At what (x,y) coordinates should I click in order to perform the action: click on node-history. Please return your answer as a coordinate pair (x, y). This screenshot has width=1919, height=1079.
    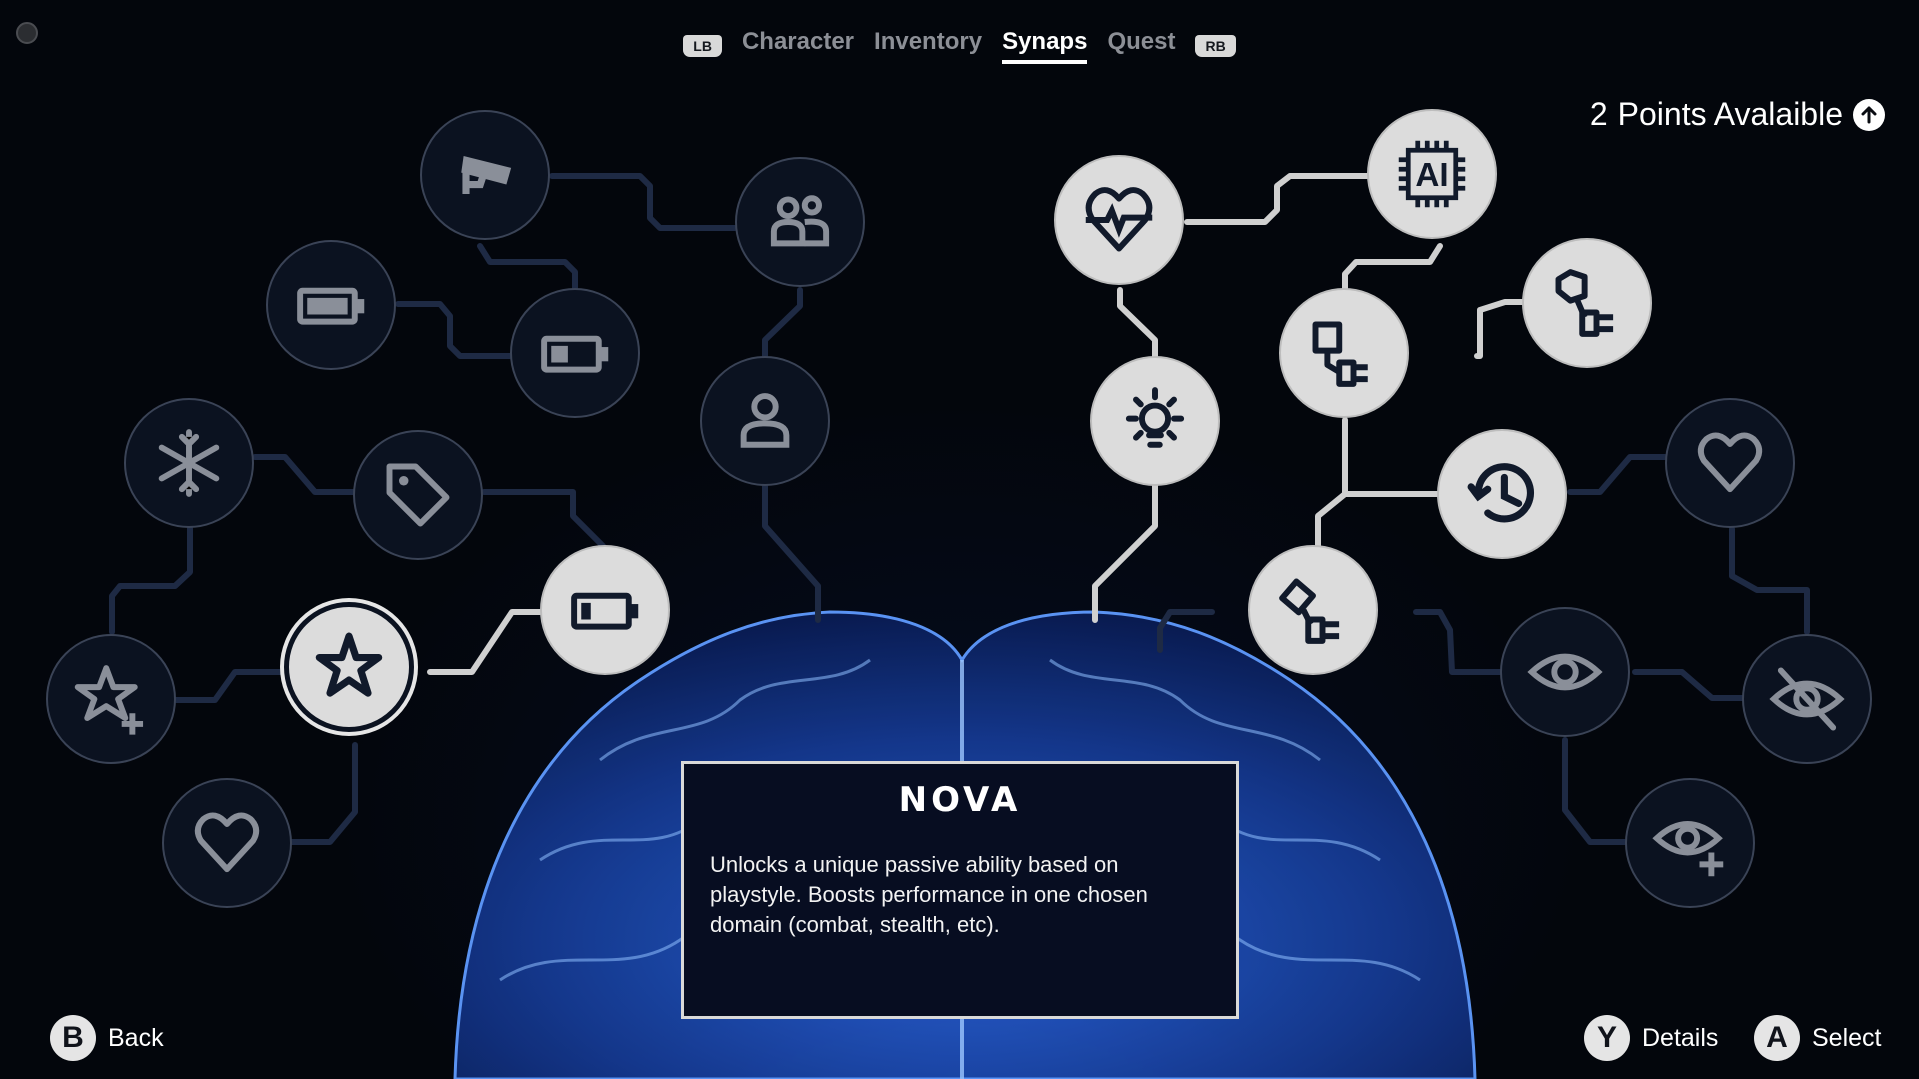
    Looking at the image, I should click on (1502, 494).